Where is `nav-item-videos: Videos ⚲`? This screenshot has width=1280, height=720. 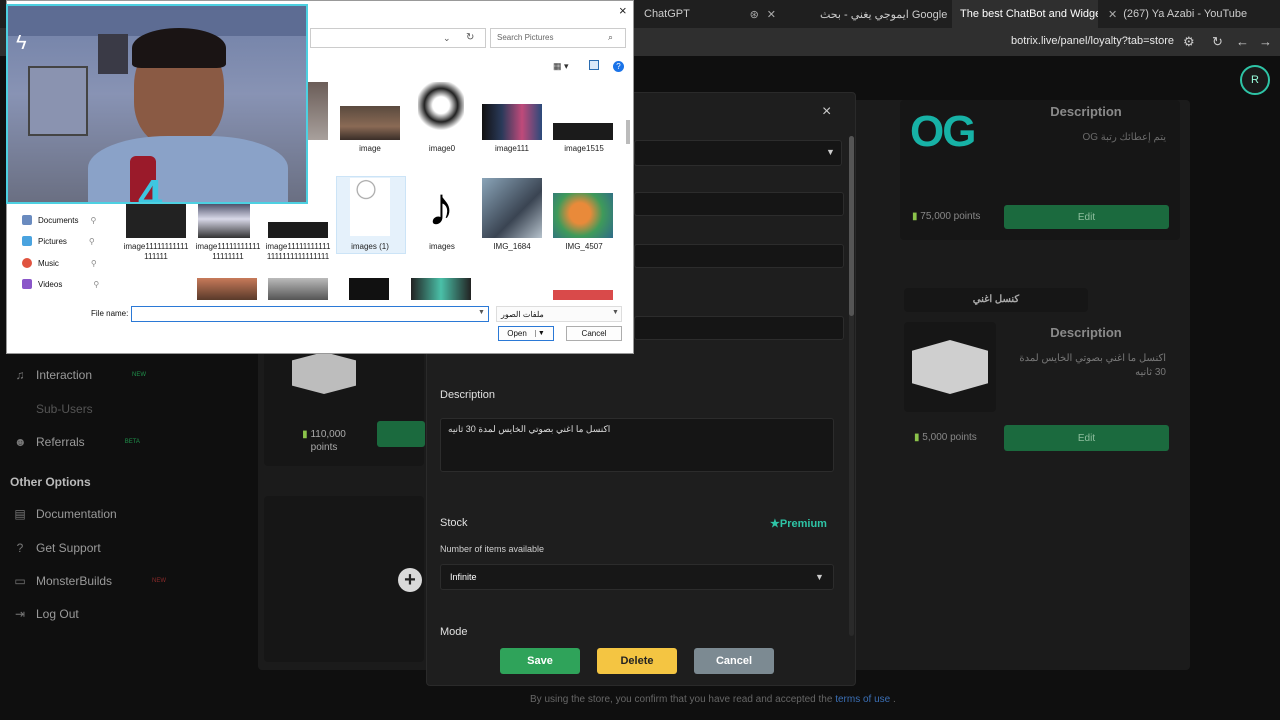
nav-item-videos: Videos ⚲ is located at coordinates (60, 284).